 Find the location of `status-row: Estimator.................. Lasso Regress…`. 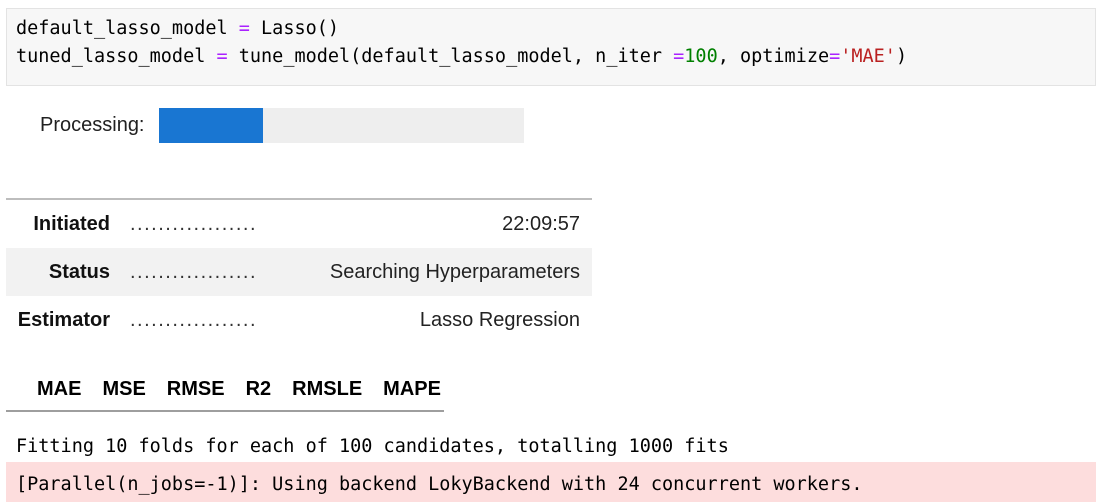

status-row: Estimator.................. Lasso Regress… is located at coordinates (299, 320).